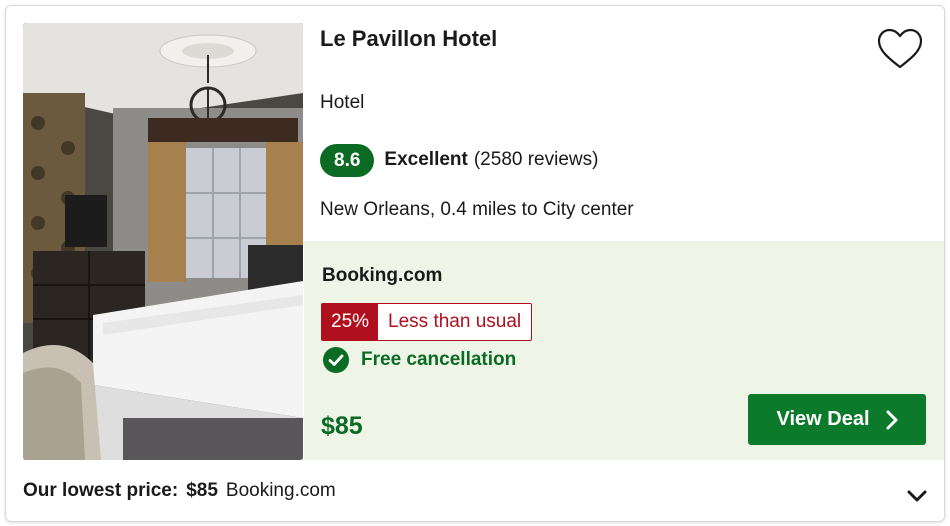  What do you see at coordinates (408, 39) in the screenshot?
I see `hotel-name: Le Pavillon Hotel` at bounding box center [408, 39].